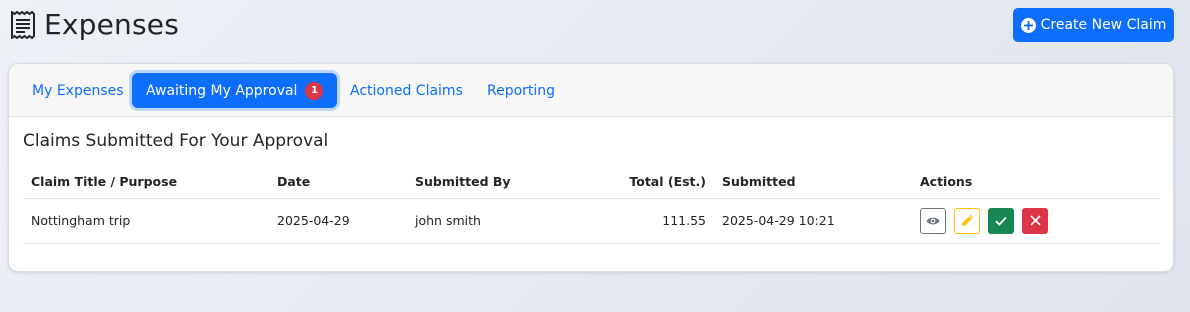 This screenshot has height=312, width=1190. I want to click on tab-actioned-claims: Actioned Claims, so click(406, 90).